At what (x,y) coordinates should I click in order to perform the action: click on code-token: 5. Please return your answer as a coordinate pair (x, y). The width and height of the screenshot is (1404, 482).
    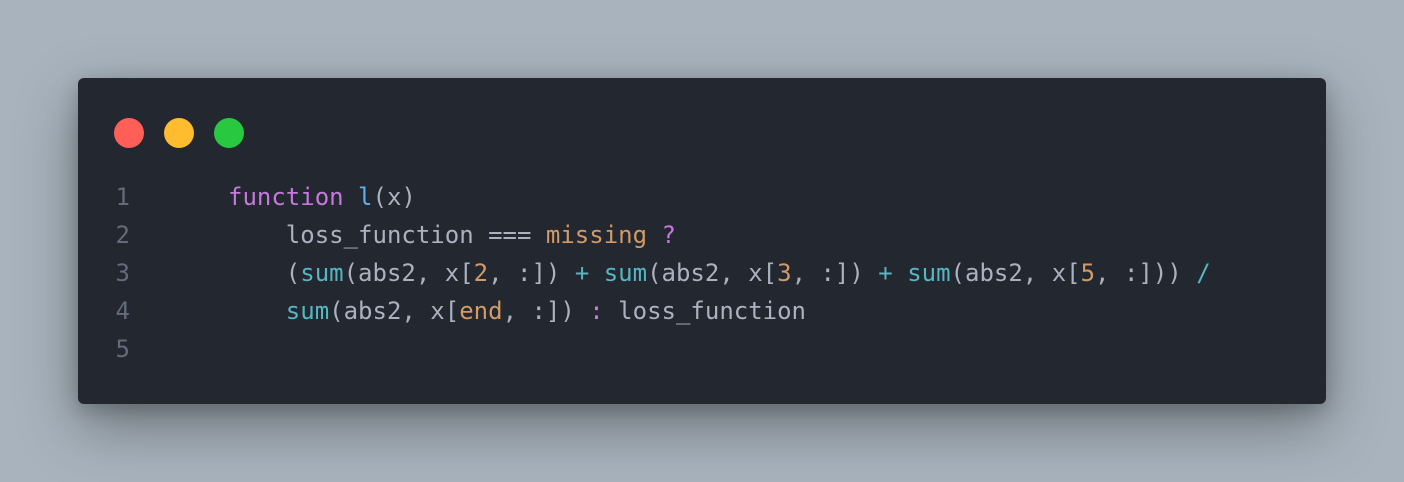
    Looking at the image, I should click on (1088, 273).